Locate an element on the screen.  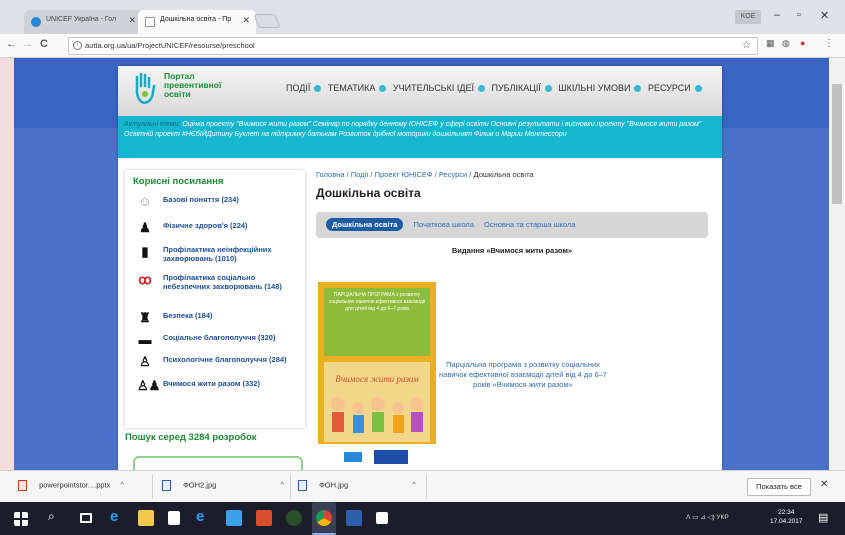
sidebar-link-safety: ♜ Безпека (184) is located at coordinates (215, 322).